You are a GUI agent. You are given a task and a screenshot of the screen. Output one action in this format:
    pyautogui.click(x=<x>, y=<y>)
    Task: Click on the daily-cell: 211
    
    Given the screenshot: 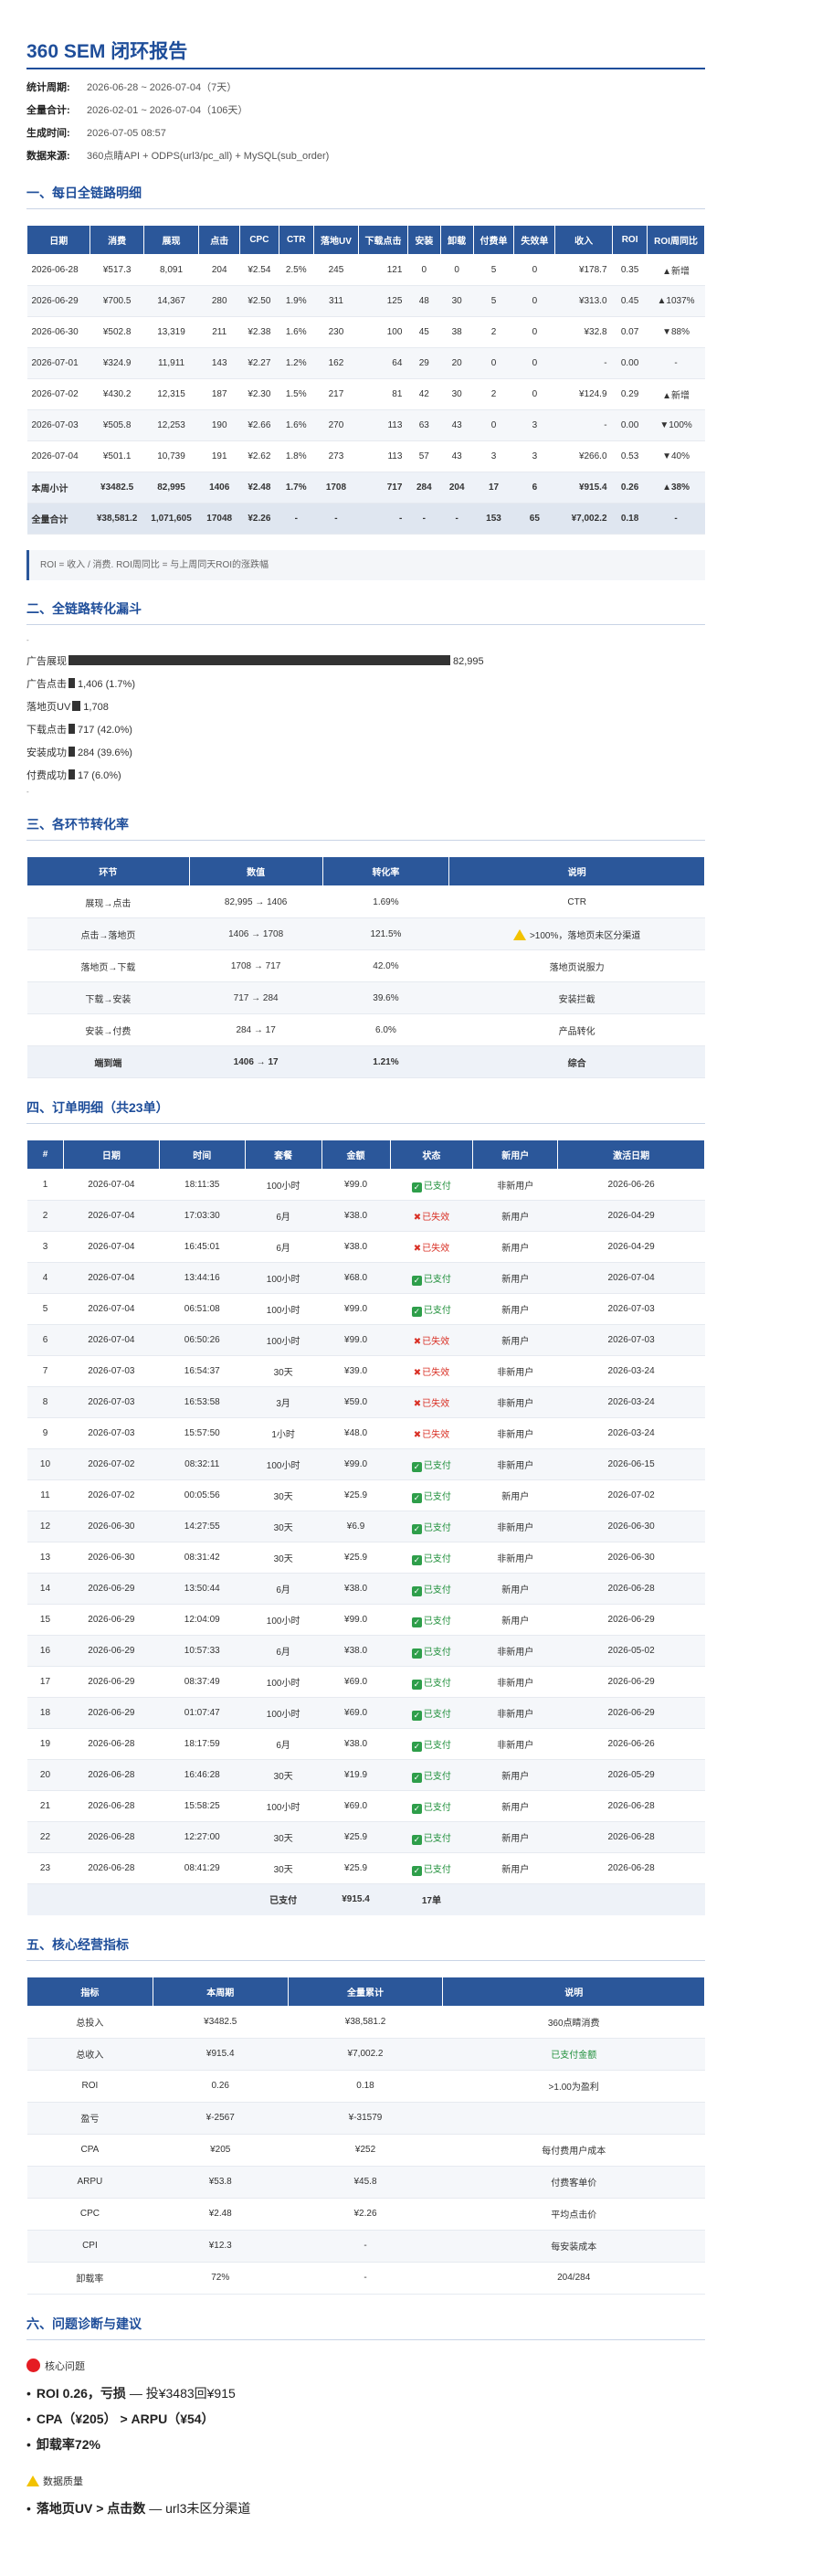 What is the action you would take?
    pyautogui.click(x=219, y=332)
    